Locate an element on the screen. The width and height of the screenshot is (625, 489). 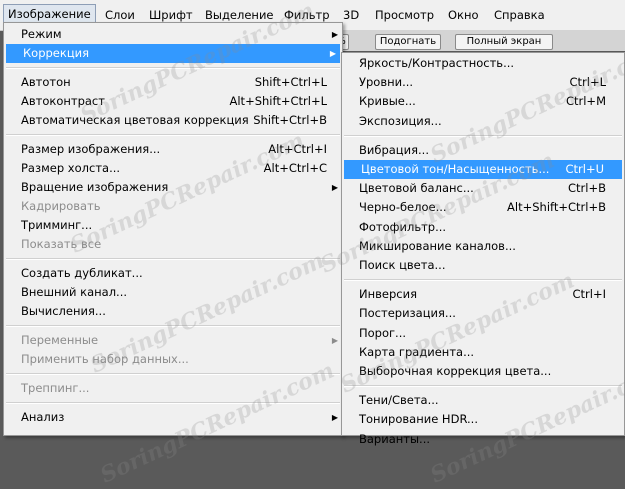
menu-item-label: Автоматическая цветовая коррекция is located at coordinates (135, 120).